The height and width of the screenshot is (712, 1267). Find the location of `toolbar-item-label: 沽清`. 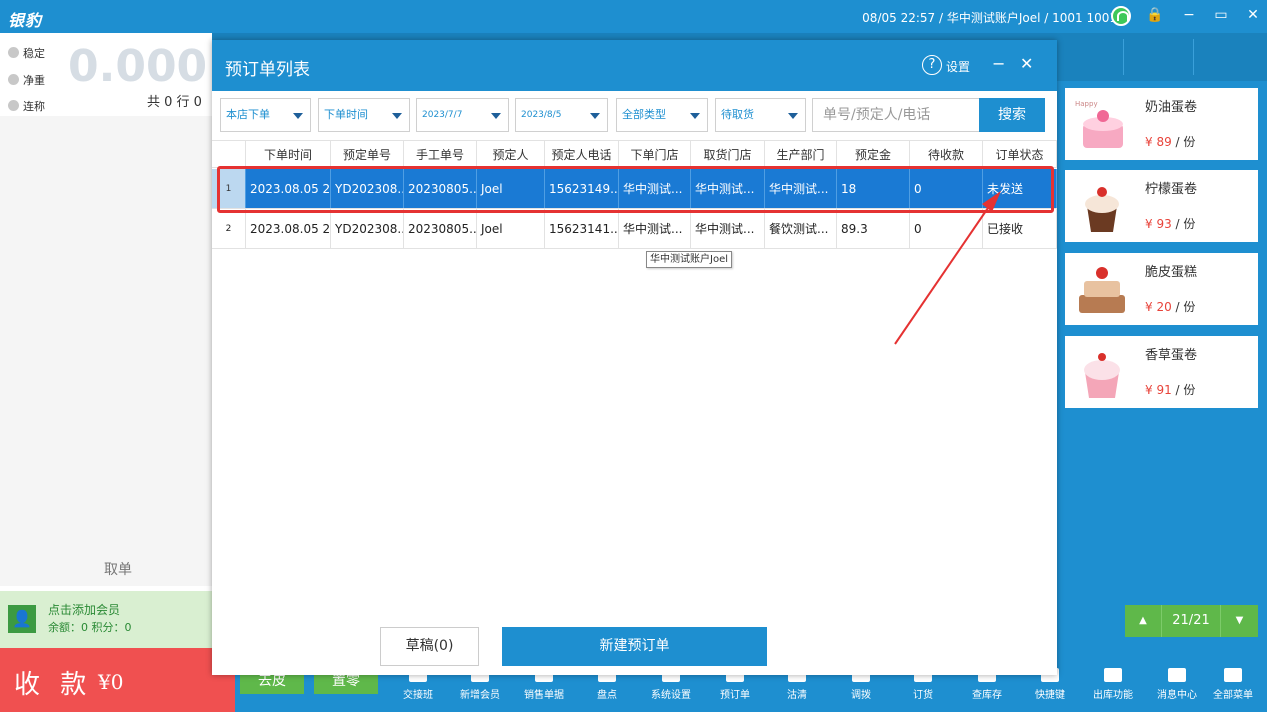

toolbar-item-label: 沽清 is located at coordinates (797, 695).